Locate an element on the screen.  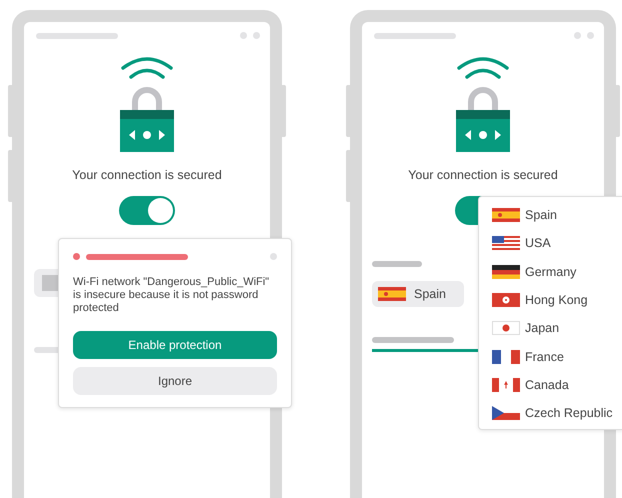
country-item: Germany is located at coordinates (557, 272).